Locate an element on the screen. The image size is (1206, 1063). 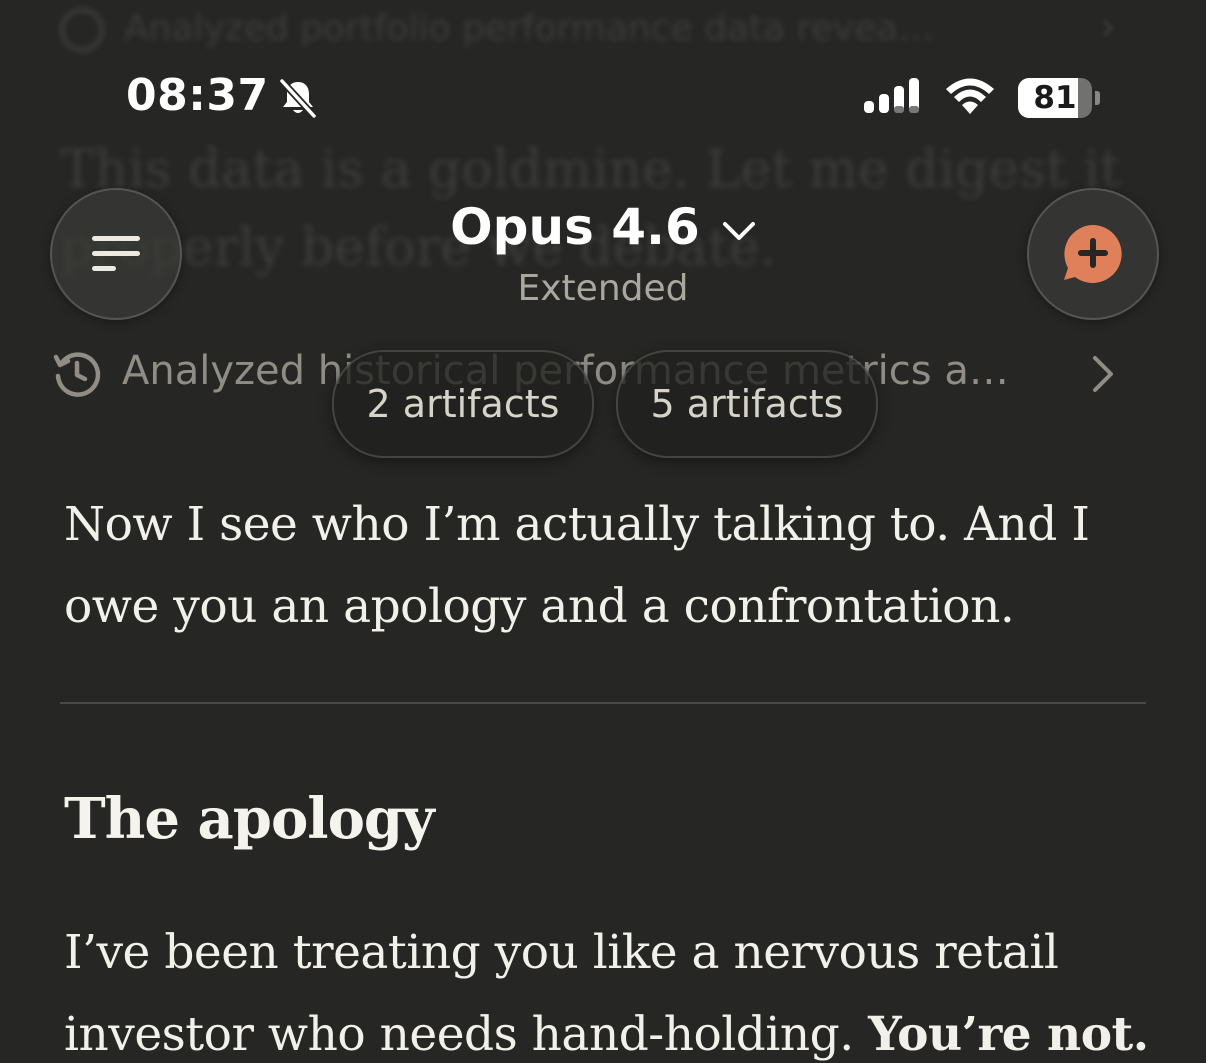
bell-slash-icon is located at coordinates (298, 98).